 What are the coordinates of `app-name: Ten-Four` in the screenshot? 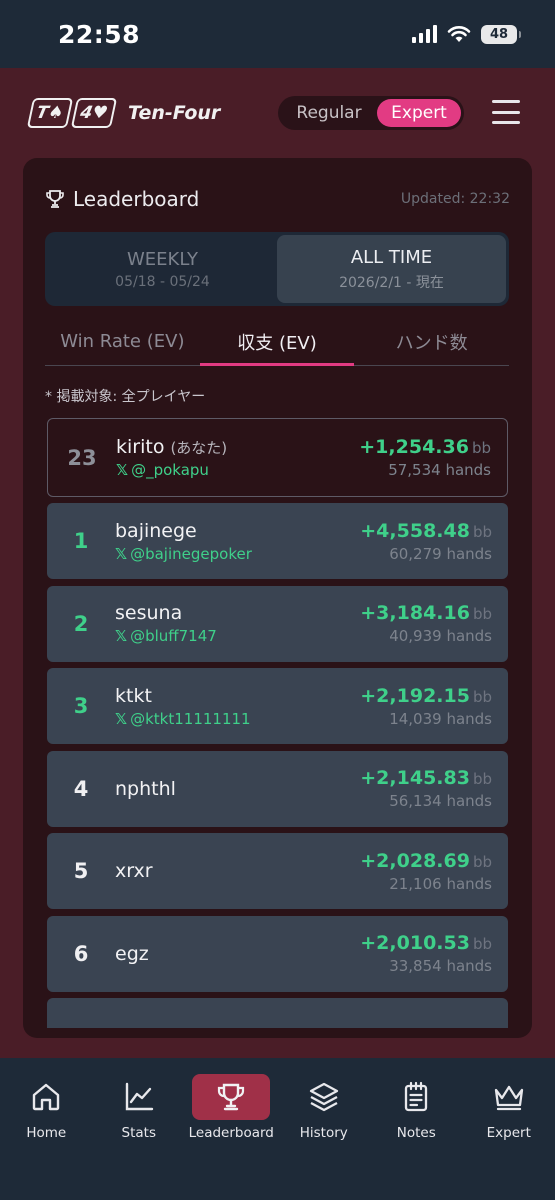 It's located at (174, 113).